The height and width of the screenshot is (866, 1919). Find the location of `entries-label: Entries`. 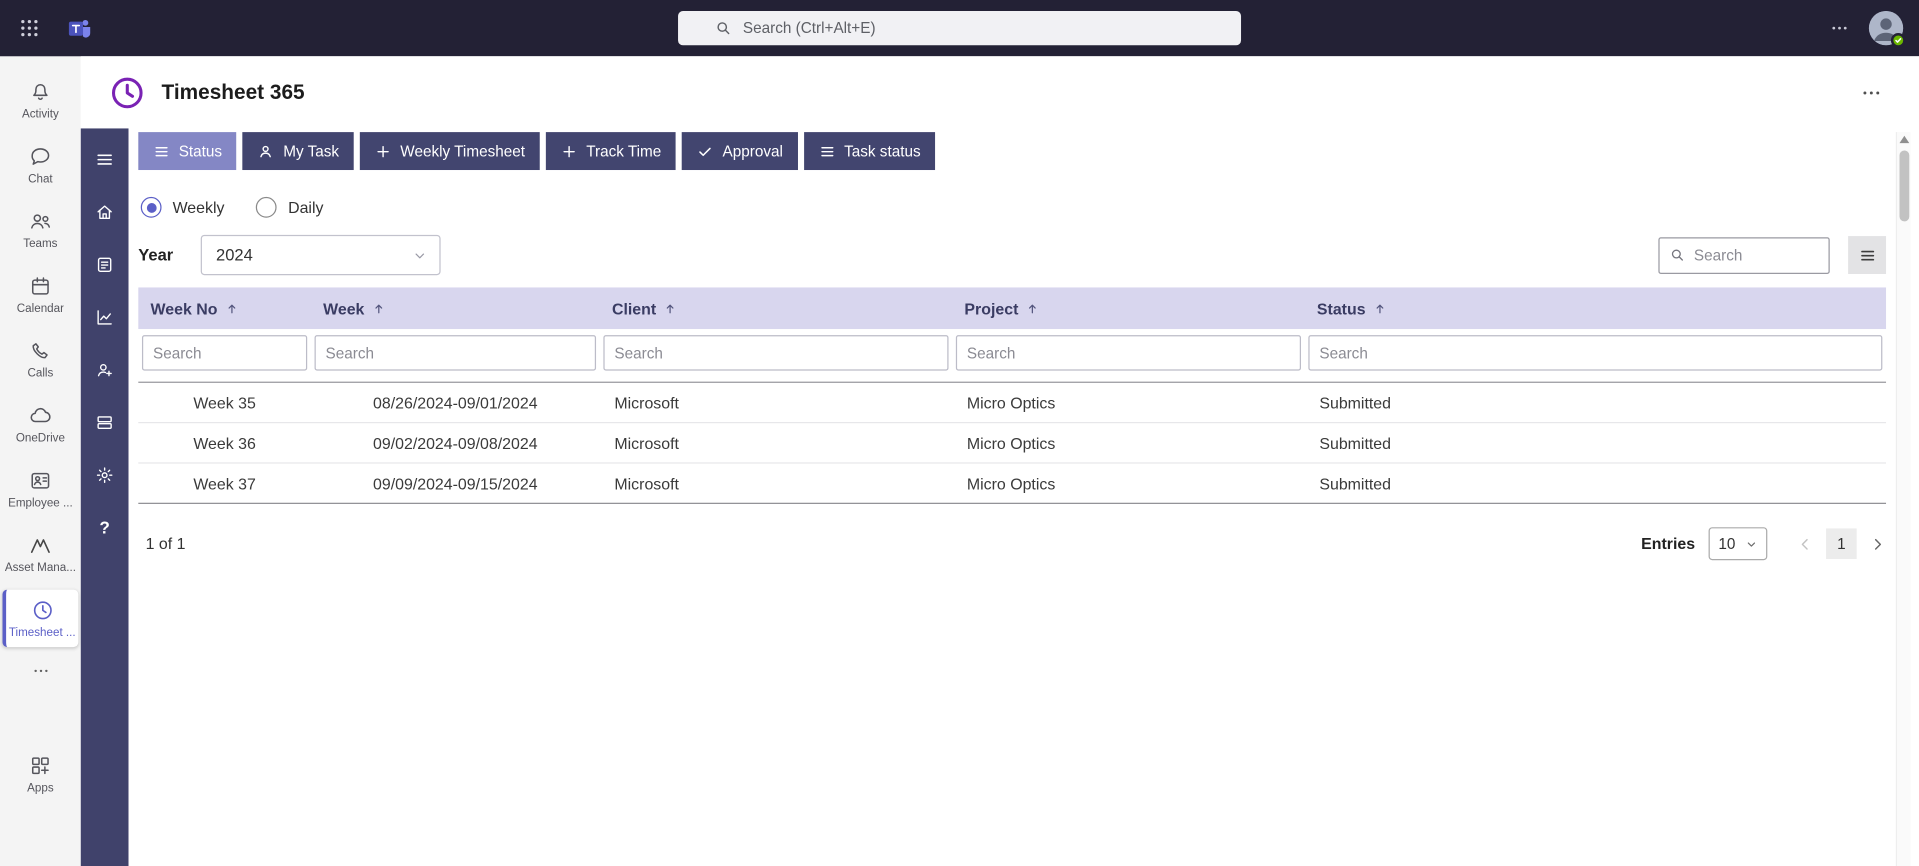

entries-label: Entries is located at coordinates (1668, 543).